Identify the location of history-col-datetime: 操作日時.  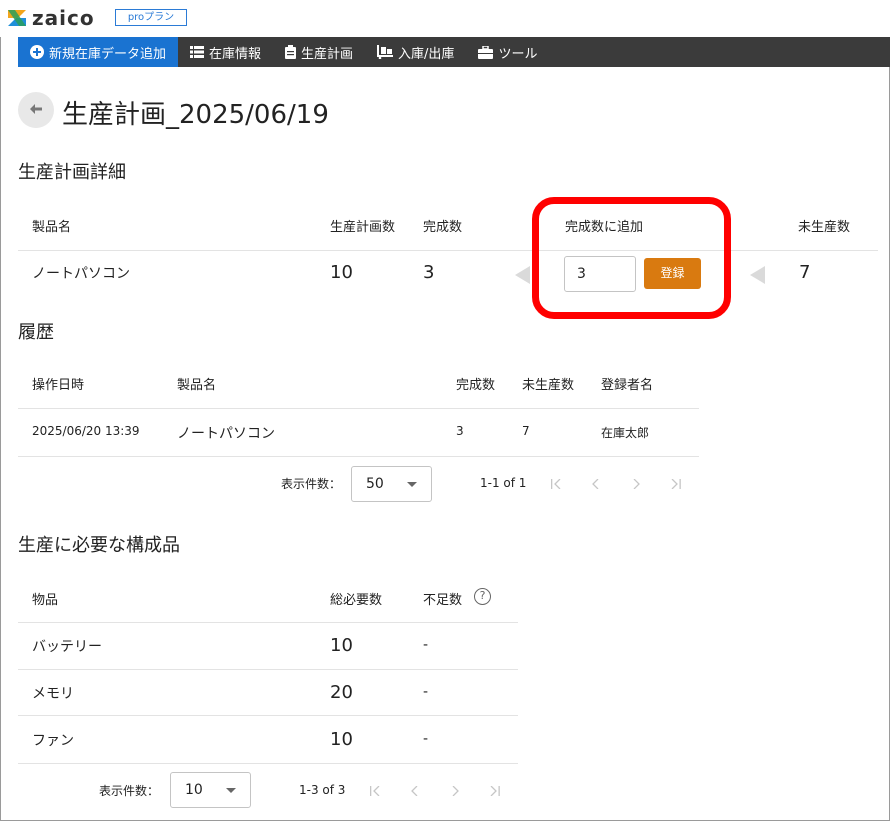
(58, 385).